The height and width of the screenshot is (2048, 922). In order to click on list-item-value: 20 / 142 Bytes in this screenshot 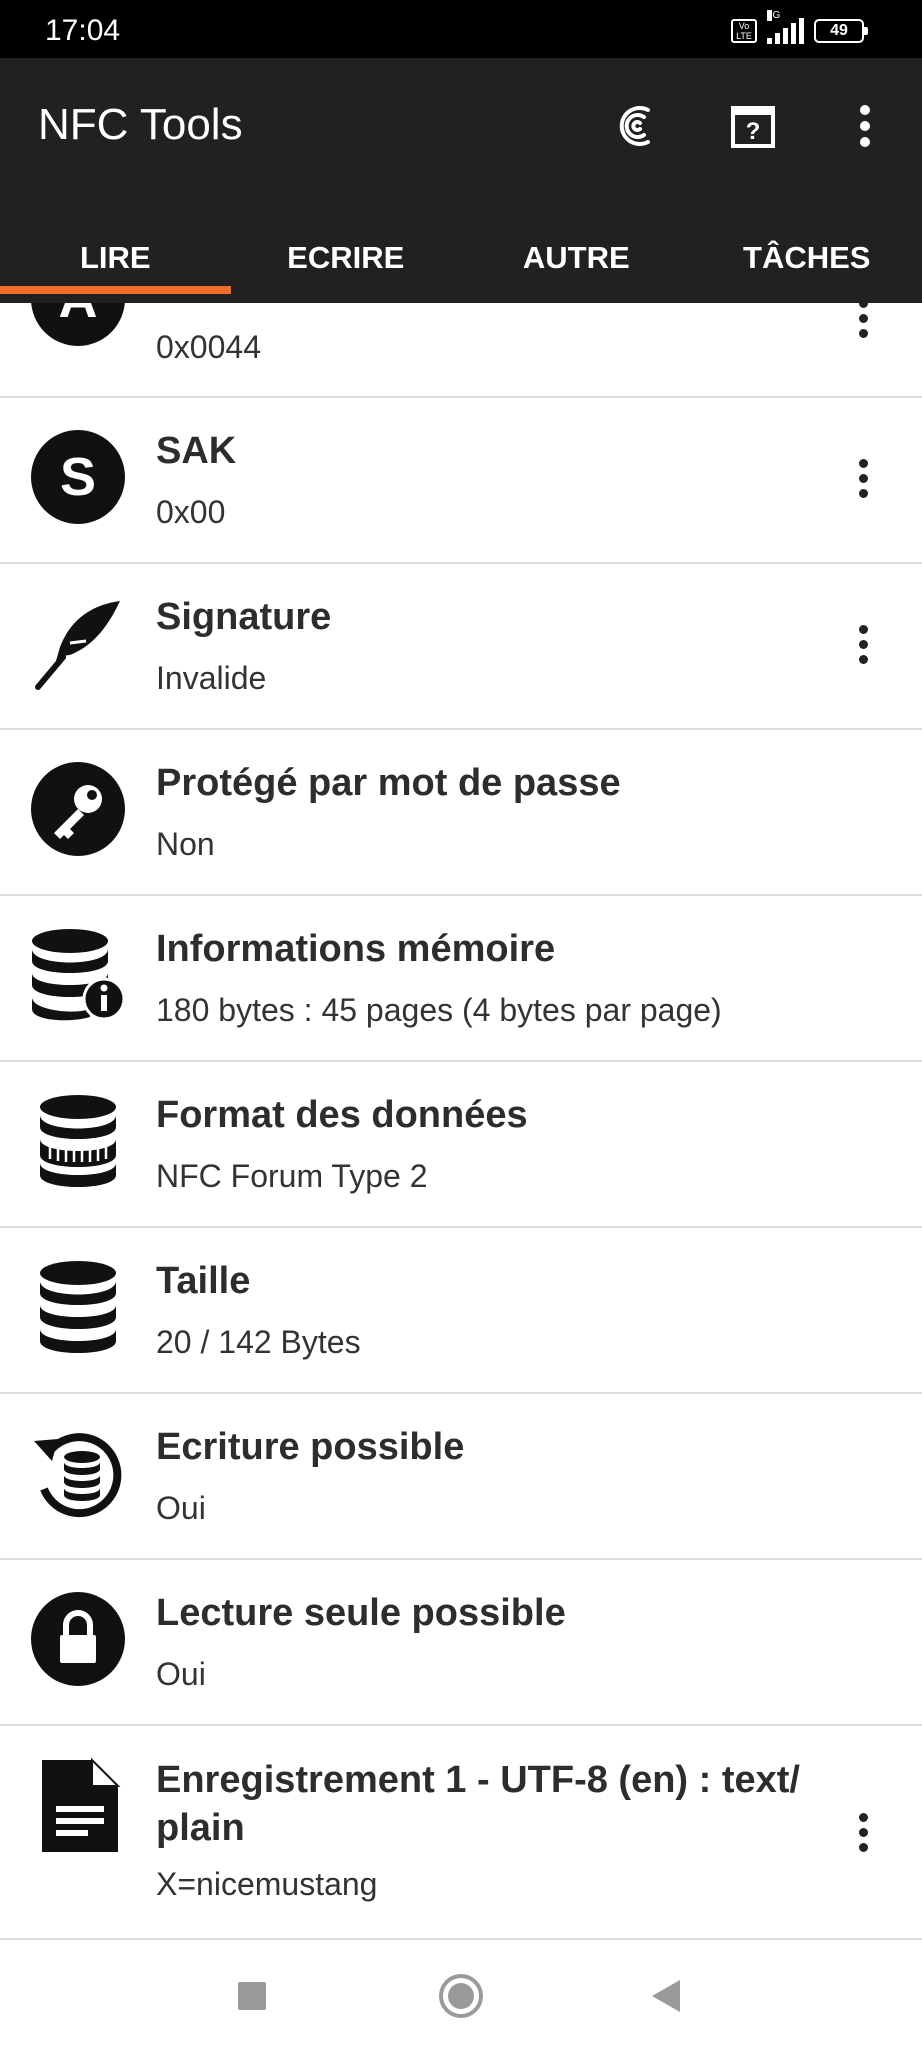, I will do `click(258, 1342)`.